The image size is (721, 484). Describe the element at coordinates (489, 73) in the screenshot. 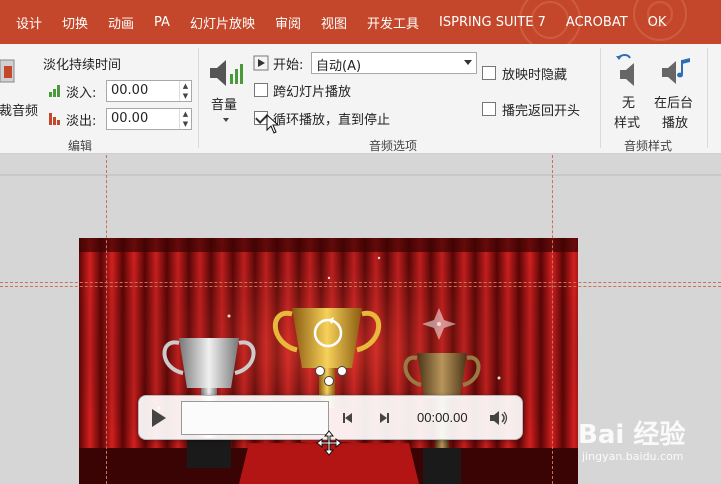

I see `hide-during-show-checkbox` at that location.